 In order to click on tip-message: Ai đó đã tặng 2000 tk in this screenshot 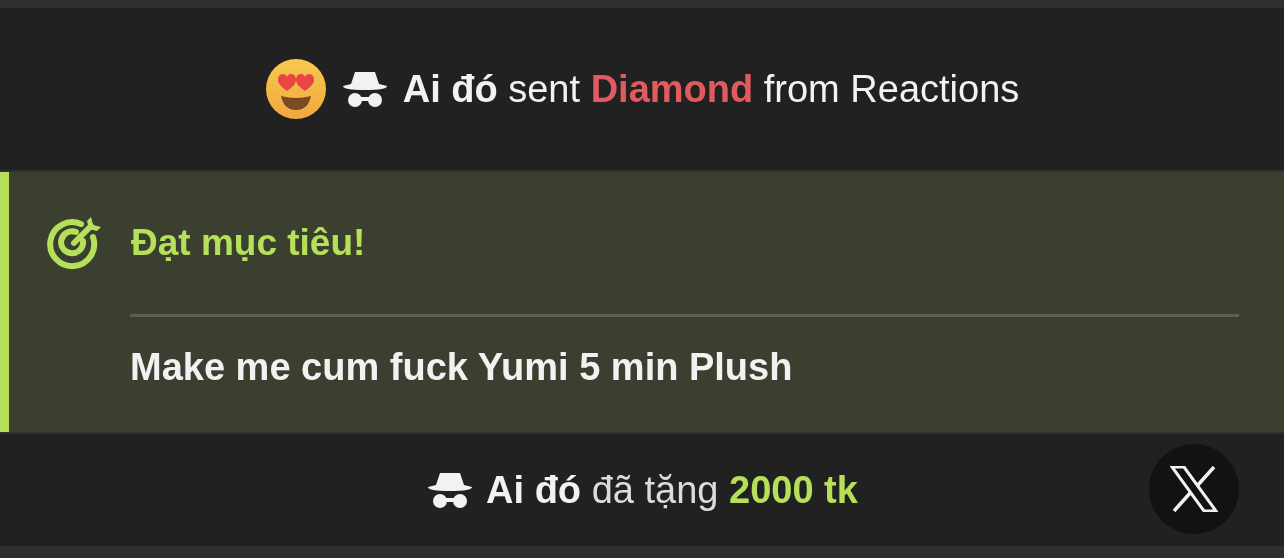, I will do `click(672, 490)`.